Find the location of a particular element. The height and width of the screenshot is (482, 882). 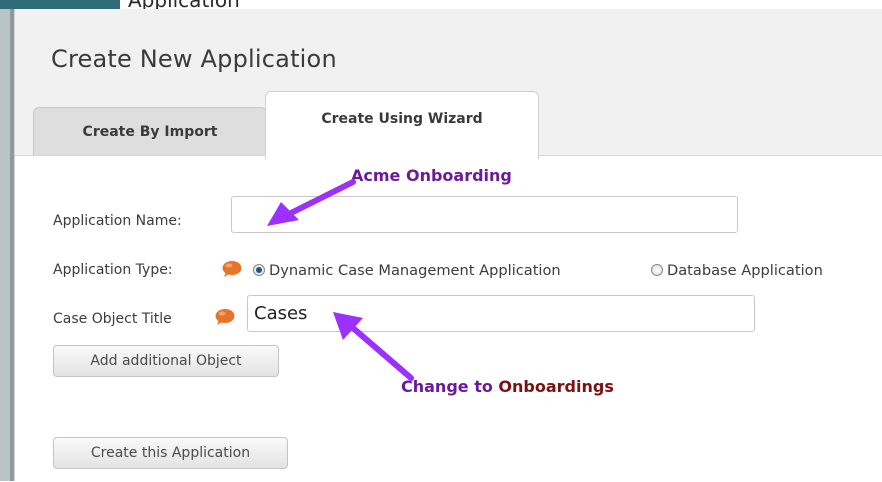

create-this-application-button: Create this Application is located at coordinates (170, 453).